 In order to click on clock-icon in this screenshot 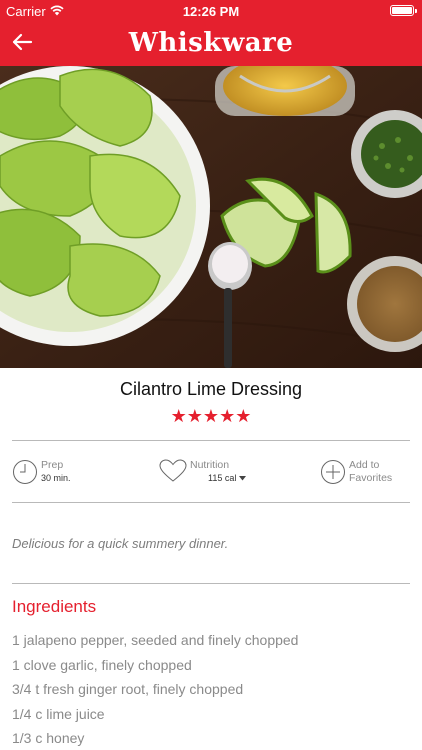, I will do `click(25, 474)`.